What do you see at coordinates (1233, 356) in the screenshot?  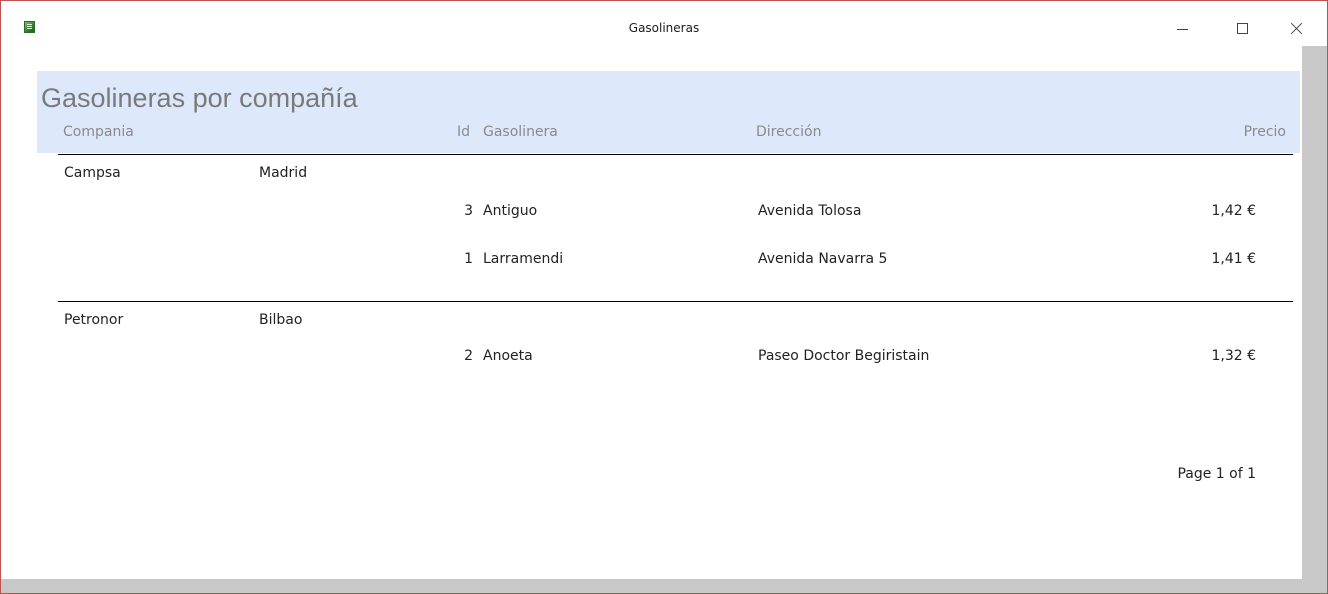 I see `row-precio: 1,32 €` at bounding box center [1233, 356].